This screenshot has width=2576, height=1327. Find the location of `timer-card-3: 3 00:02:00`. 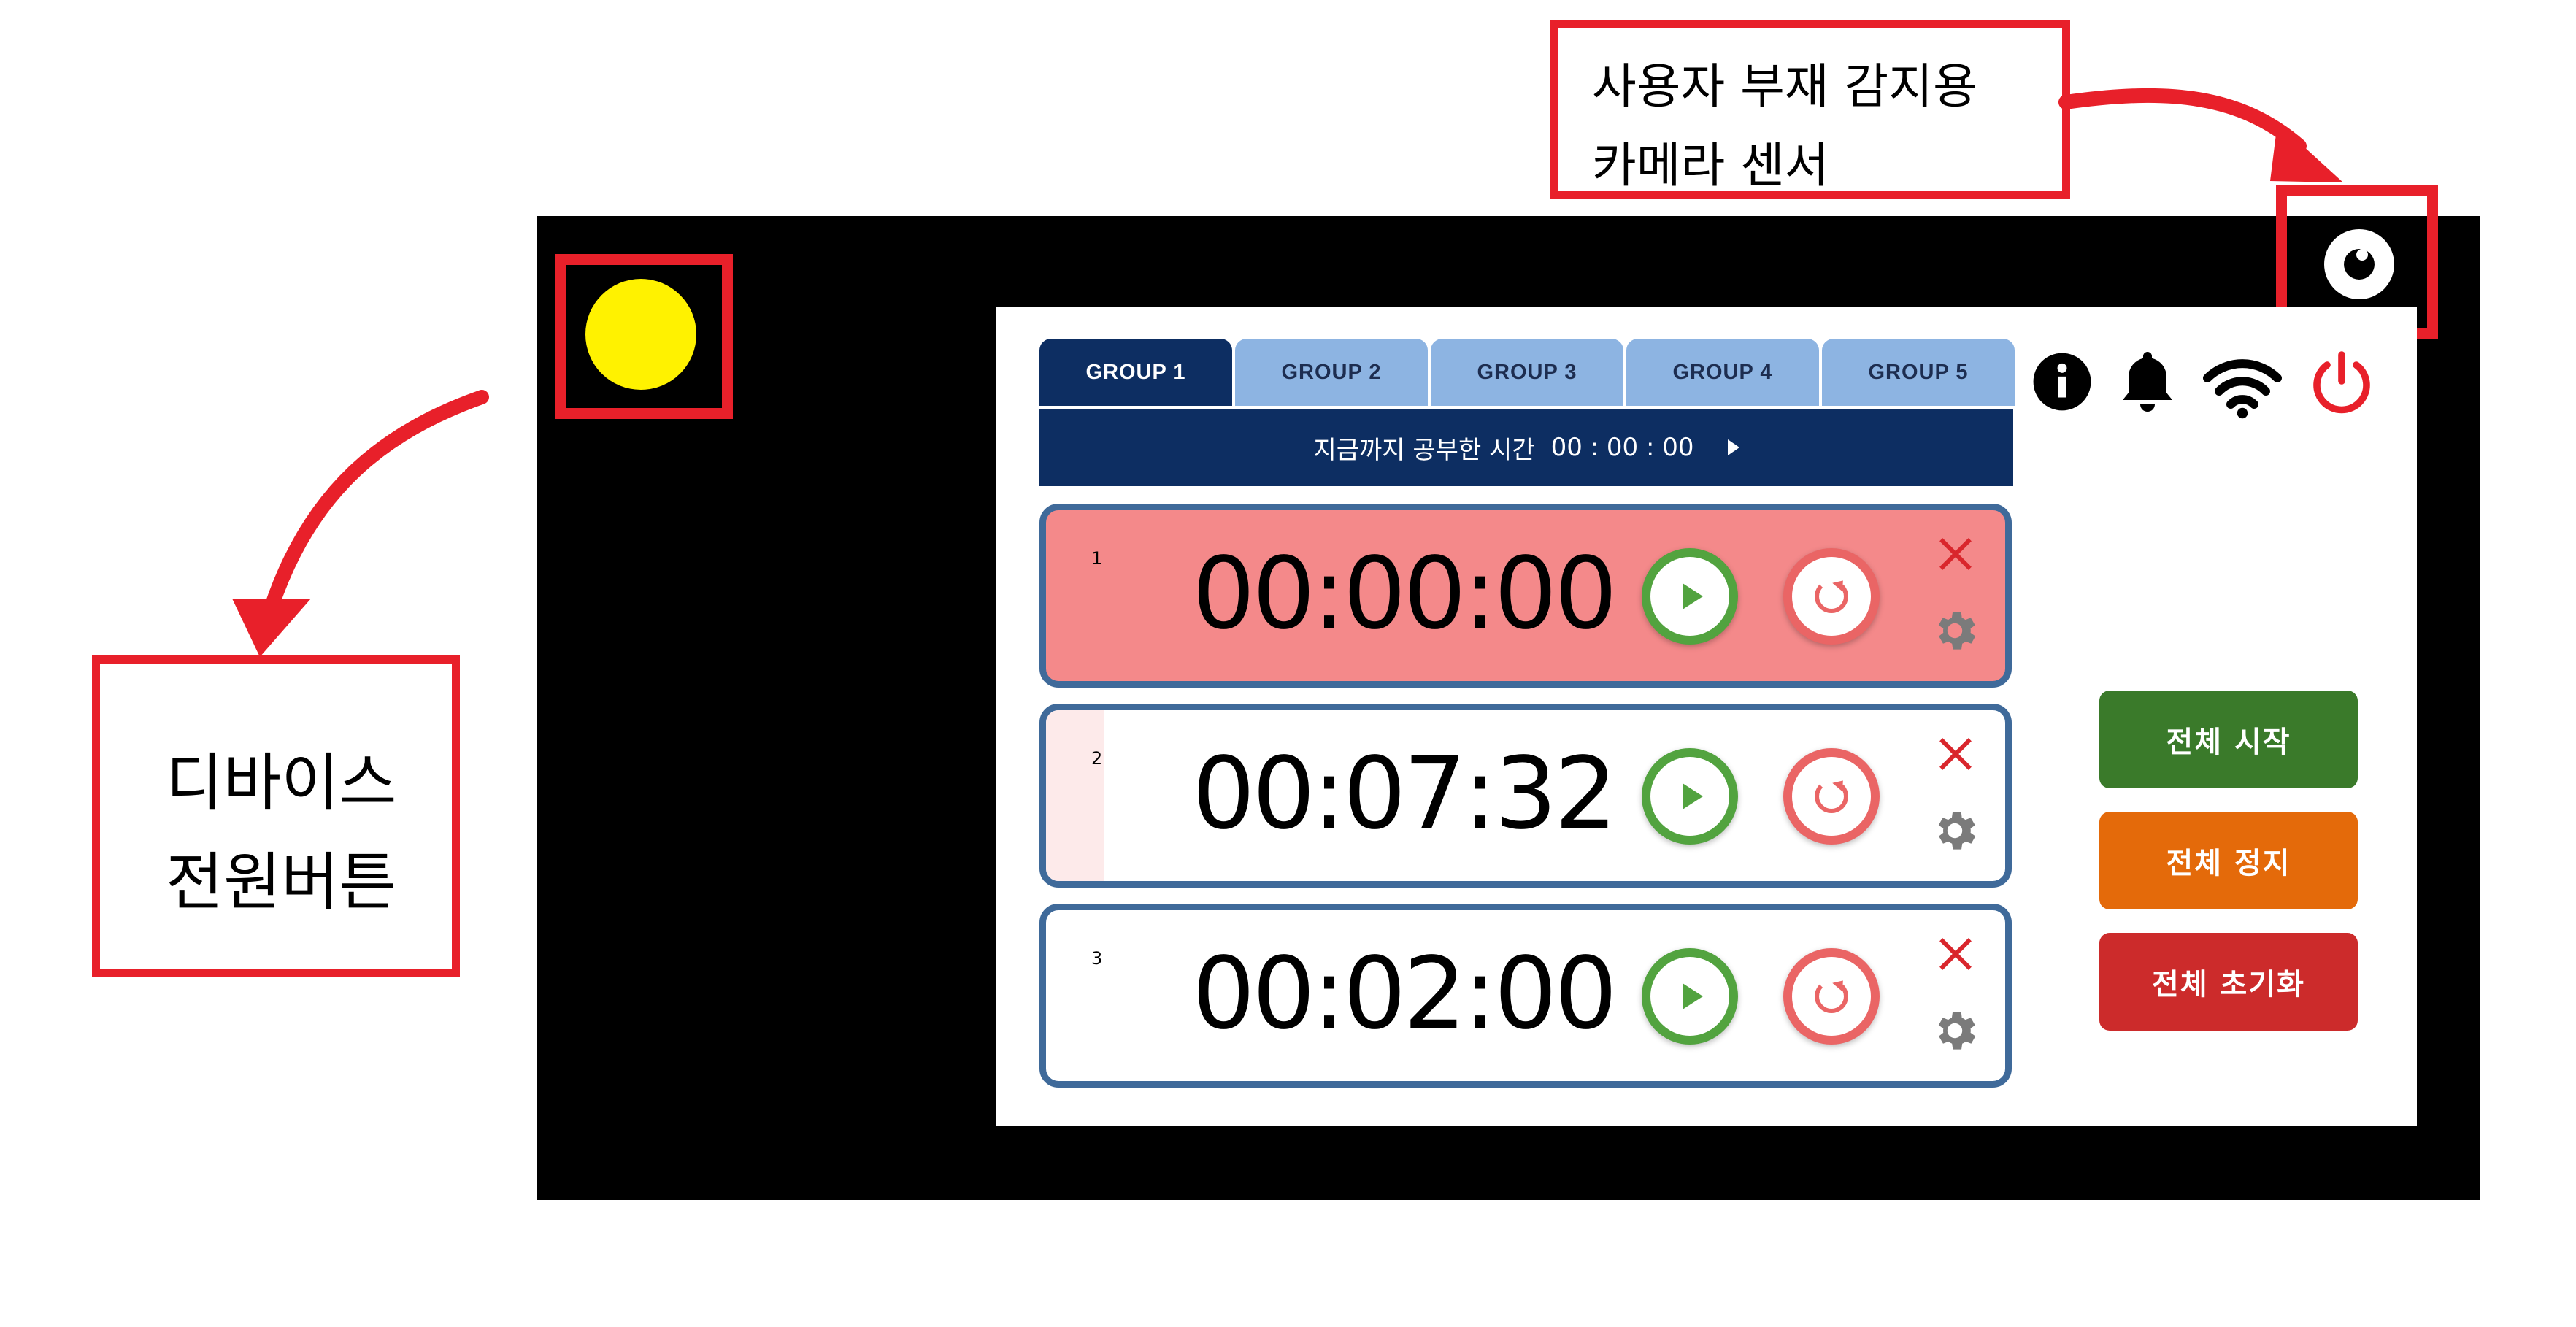

timer-card-3: 3 00:02:00 is located at coordinates (1525, 996).